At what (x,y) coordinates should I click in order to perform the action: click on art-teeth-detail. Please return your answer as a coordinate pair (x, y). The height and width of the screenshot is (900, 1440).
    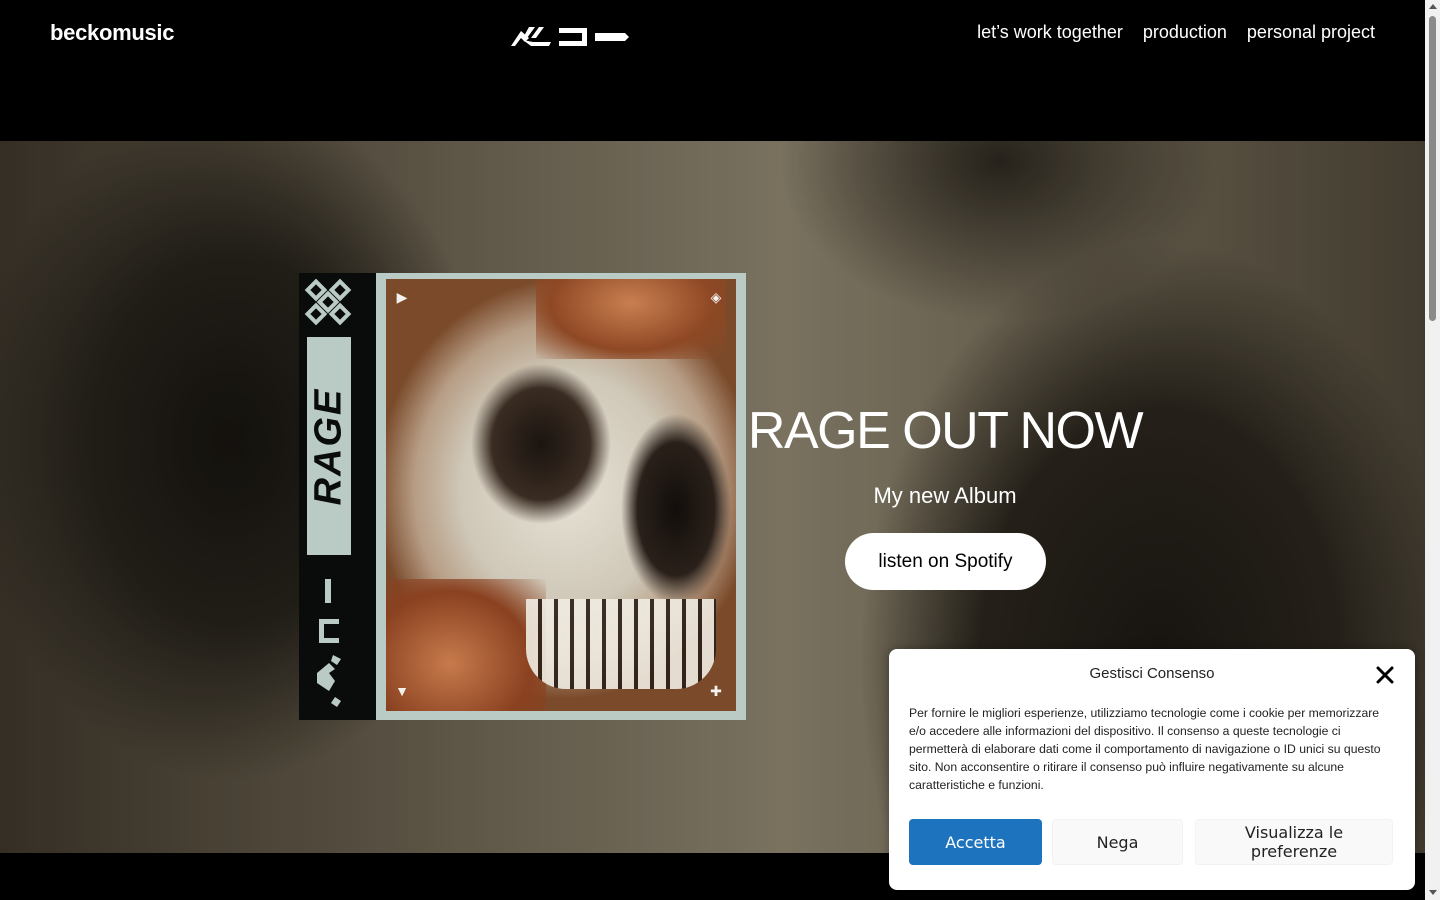
    Looking at the image, I should click on (621, 644).